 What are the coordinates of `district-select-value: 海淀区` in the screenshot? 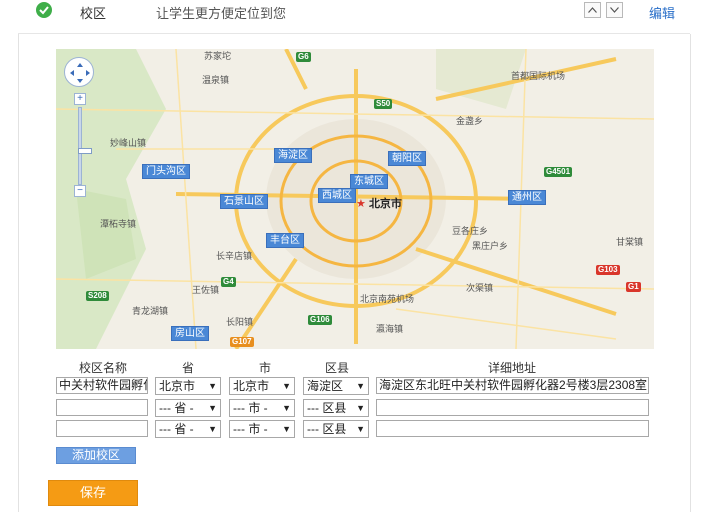 It's located at (325, 386).